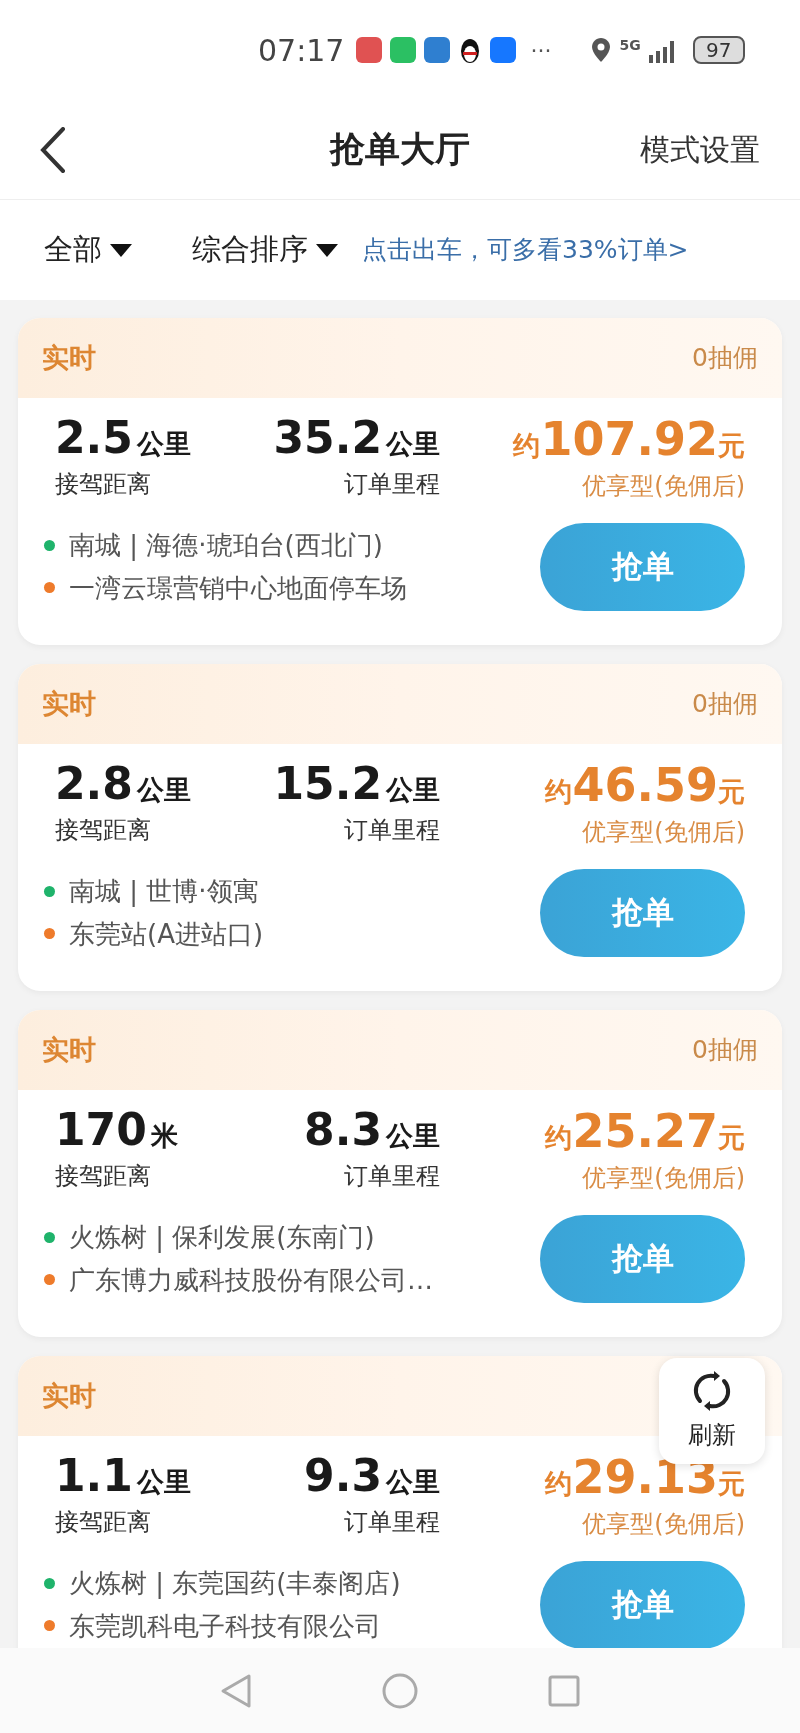  I want to click on price-value: 107.92, so click(629, 439).